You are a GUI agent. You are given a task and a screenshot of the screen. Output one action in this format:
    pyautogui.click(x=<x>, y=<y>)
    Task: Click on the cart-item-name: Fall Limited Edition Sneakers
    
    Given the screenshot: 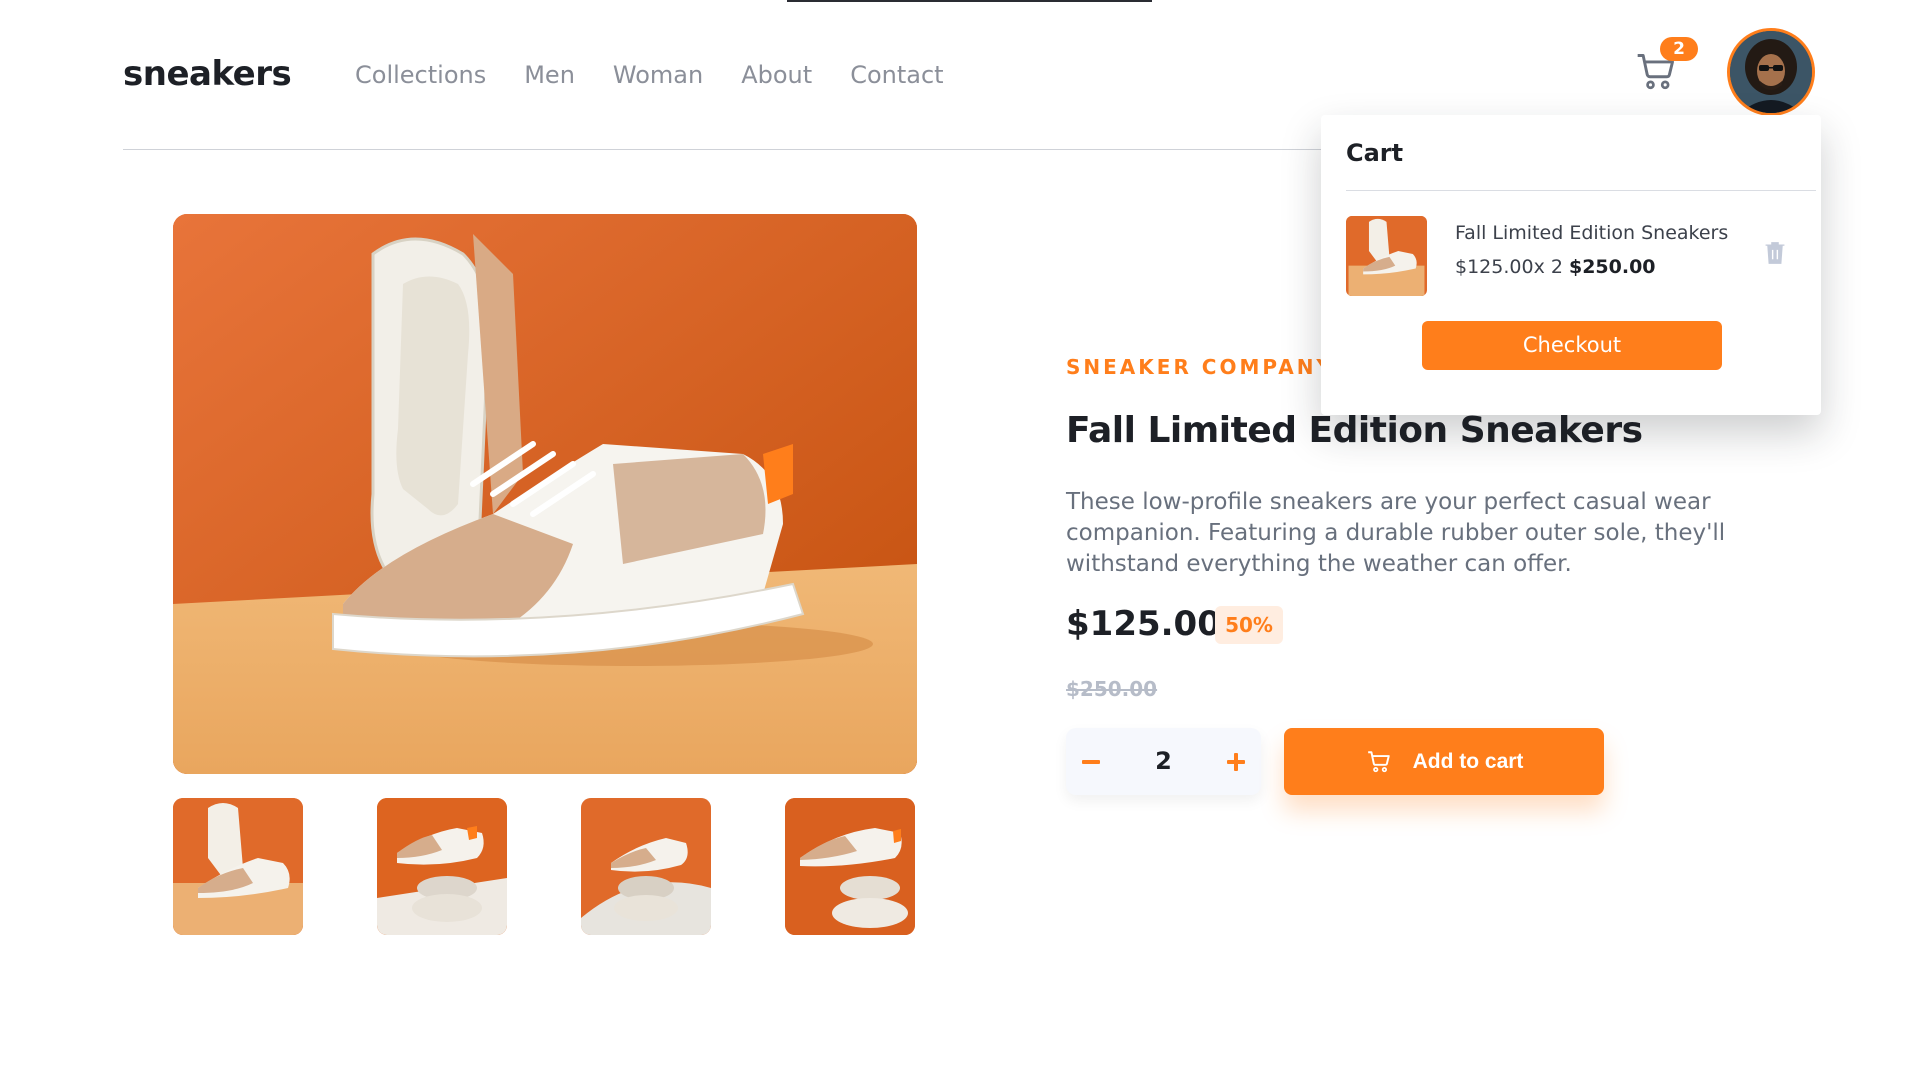 What is the action you would take?
    pyautogui.click(x=1592, y=233)
    